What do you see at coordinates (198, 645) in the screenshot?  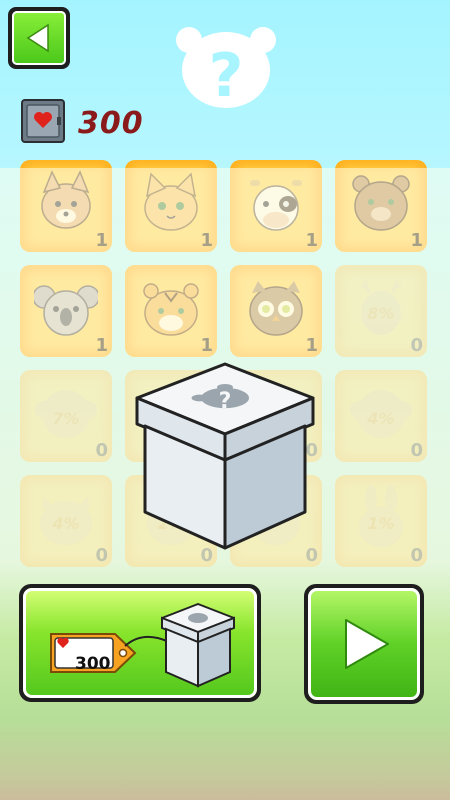 I see `mystery-box-small-icon` at bounding box center [198, 645].